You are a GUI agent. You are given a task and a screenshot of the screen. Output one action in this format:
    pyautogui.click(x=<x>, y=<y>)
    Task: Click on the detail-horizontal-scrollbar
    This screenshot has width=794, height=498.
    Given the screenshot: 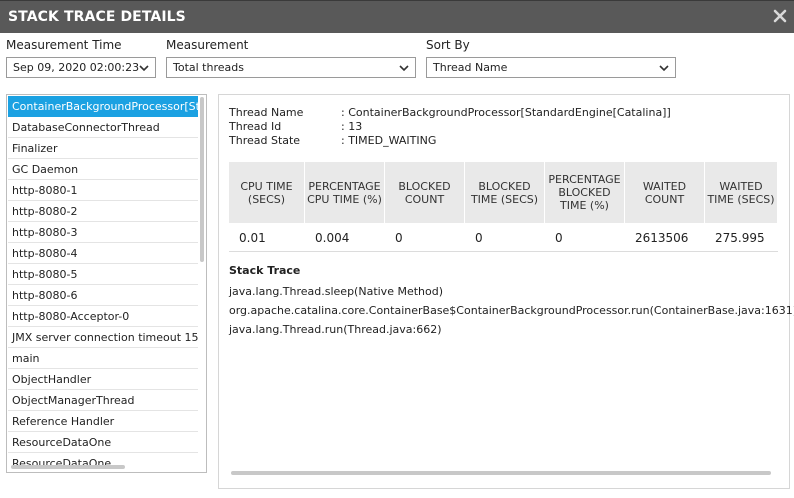 What is the action you would take?
    pyautogui.click(x=501, y=473)
    